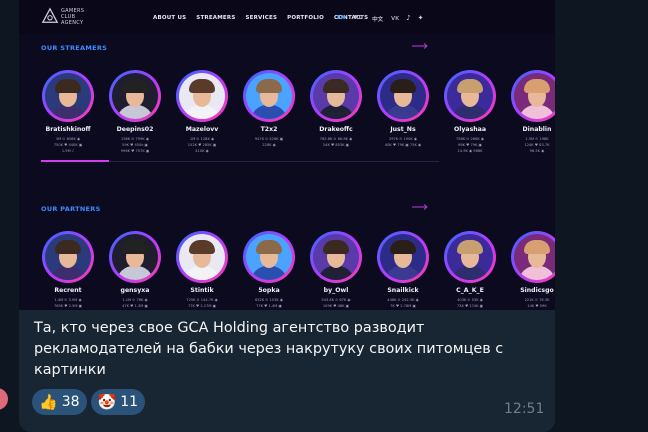  I want to click on nav-services: SERVICES, so click(261, 18).